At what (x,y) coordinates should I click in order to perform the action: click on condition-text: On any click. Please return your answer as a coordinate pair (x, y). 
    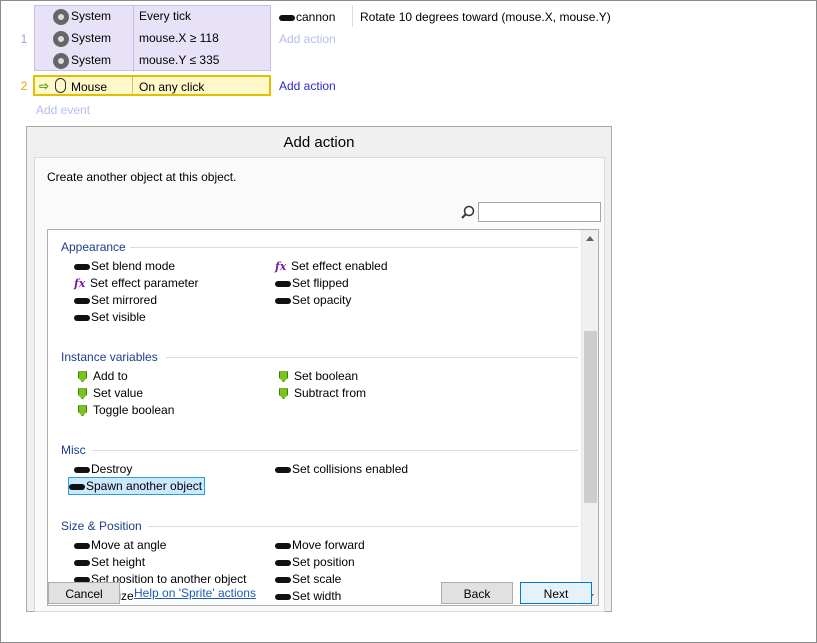
    Looking at the image, I should click on (172, 87).